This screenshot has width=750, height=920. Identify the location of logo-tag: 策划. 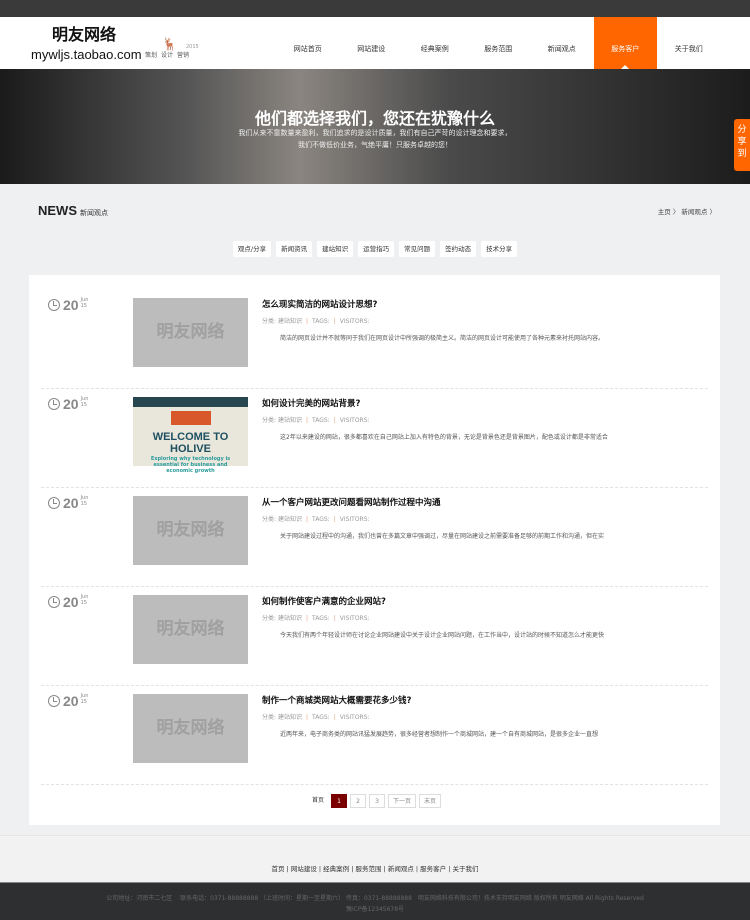
(151, 55).